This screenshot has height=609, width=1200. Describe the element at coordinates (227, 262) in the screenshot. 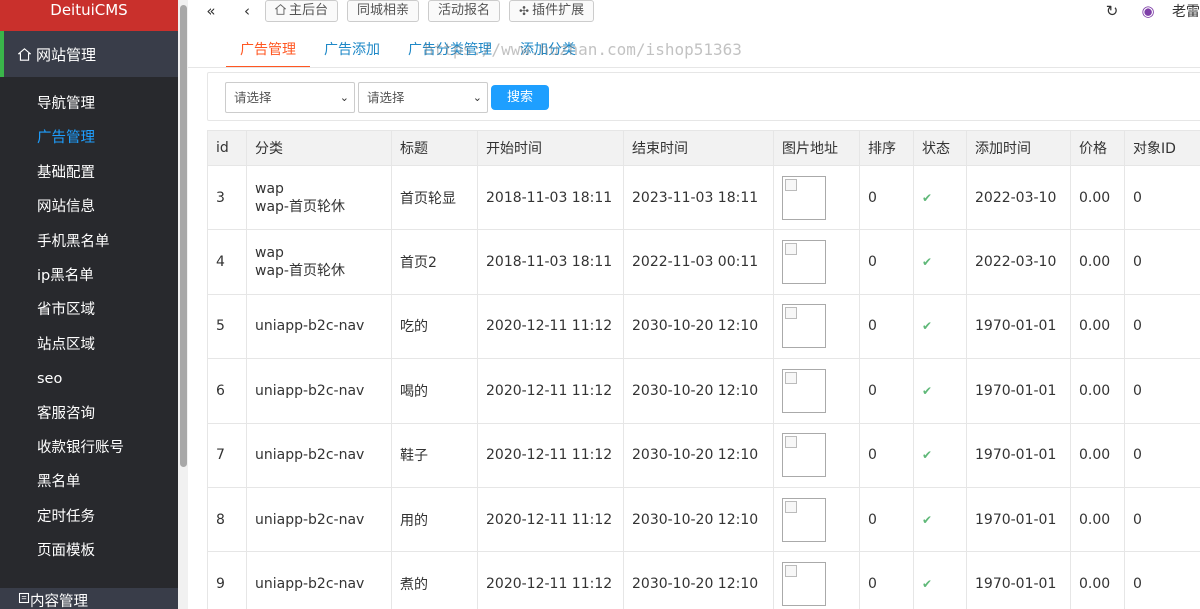

I see `cell-id: 4` at that location.